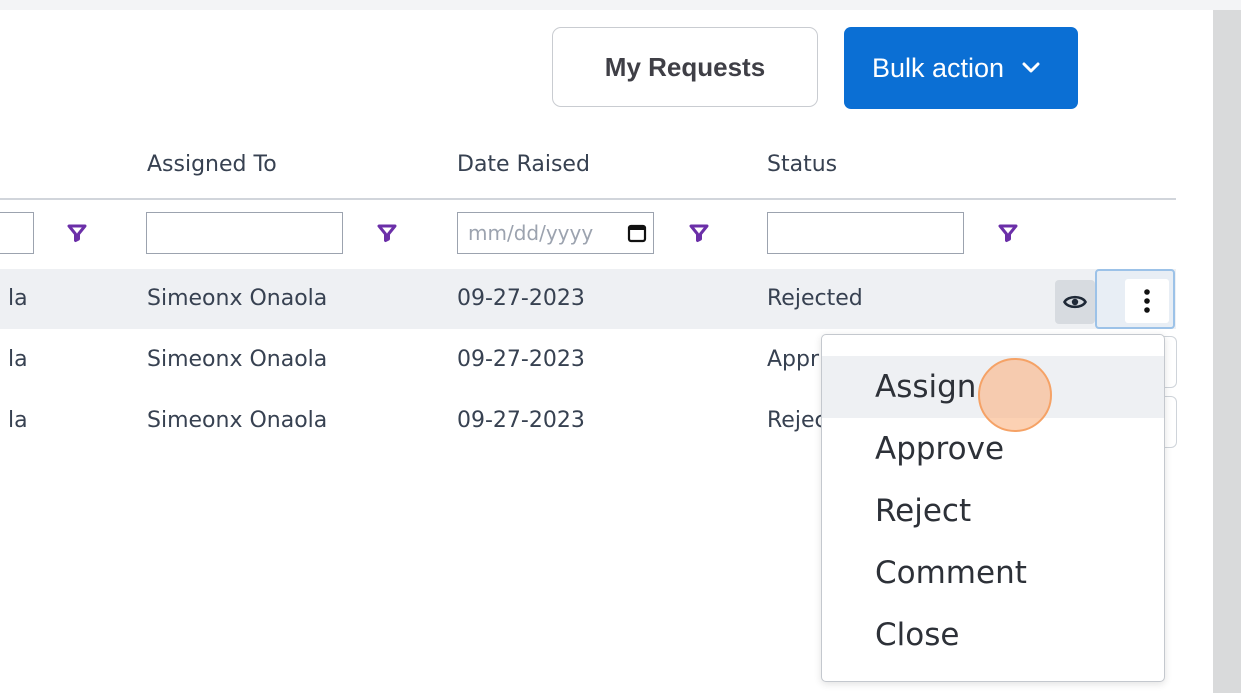 This screenshot has height=693, width=1241. I want to click on header-divider, so click(588, 199).